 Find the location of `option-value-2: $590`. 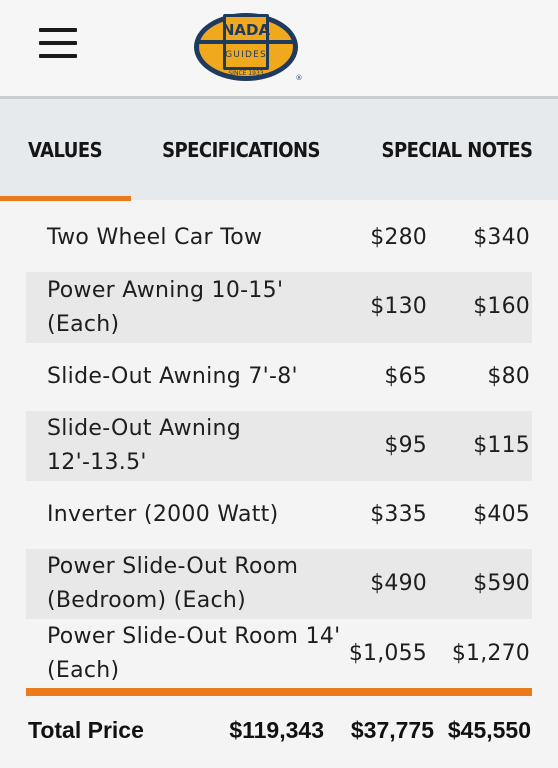

option-value-2: $590 is located at coordinates (501, 583).